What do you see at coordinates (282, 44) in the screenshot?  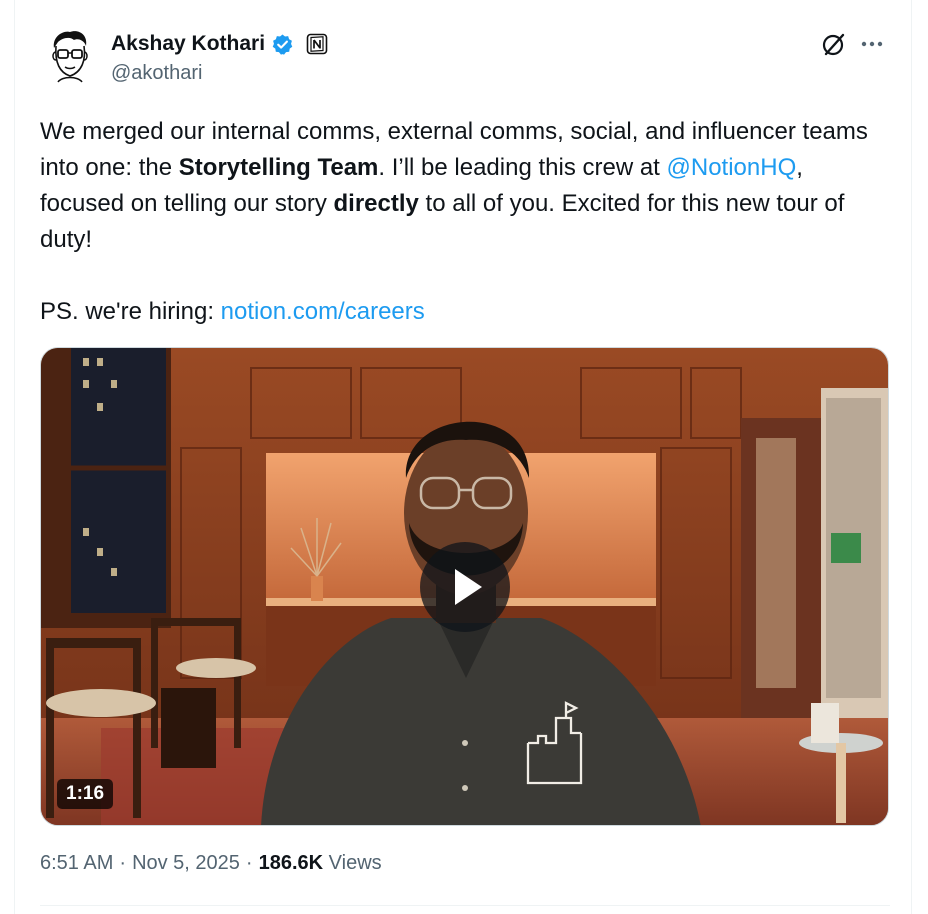 I see `verified-badge-icon` at bounding box center [282, 44].